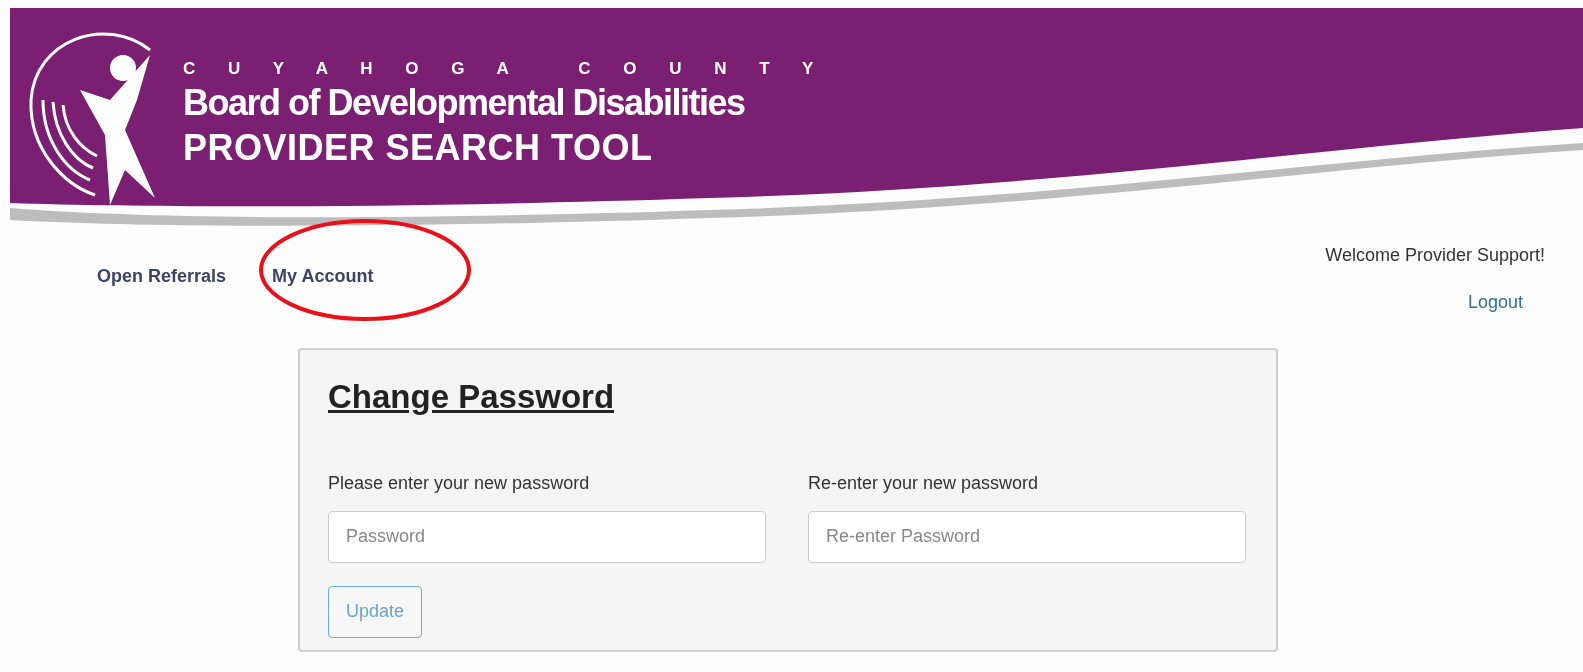  I want to click on nav-link: Open Referrals, so click(162, 276).